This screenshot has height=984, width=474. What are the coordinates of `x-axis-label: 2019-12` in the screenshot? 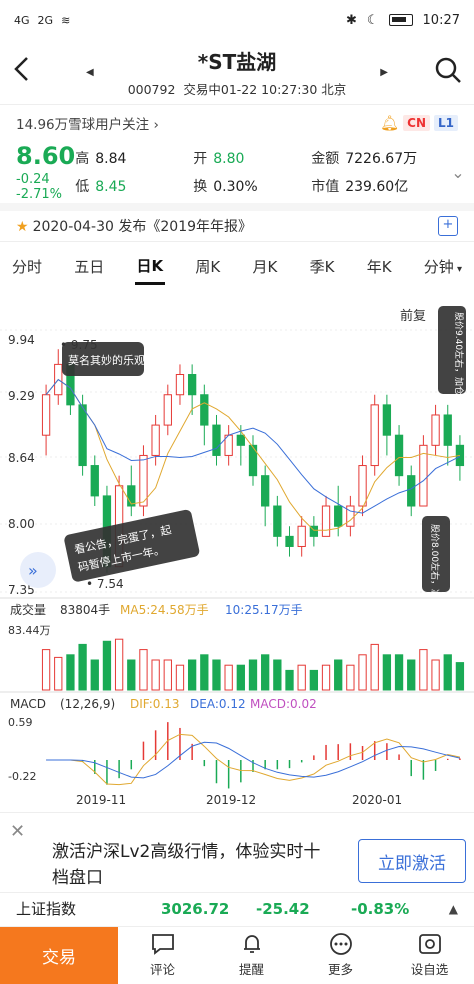 It's located at (231, 800).